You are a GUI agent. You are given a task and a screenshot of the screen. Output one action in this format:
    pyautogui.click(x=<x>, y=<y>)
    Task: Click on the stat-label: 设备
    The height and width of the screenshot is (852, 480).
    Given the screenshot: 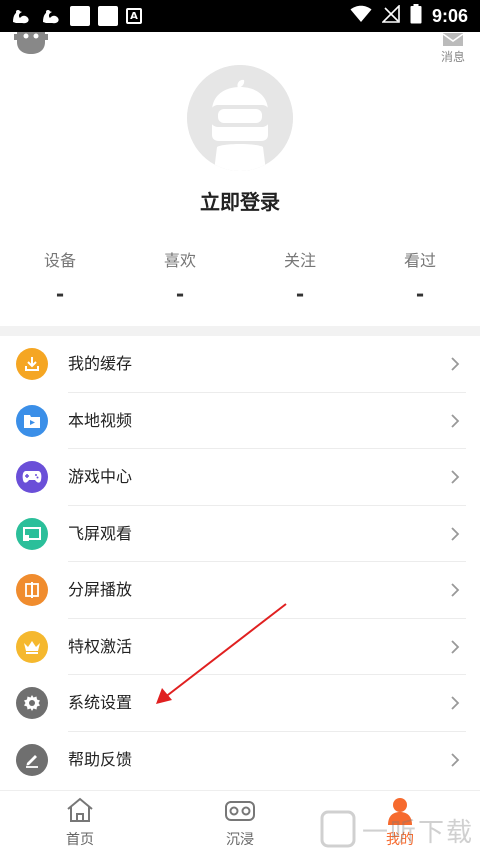 What is the action you would take?
    pyautogui.click(x=59, y=260)
    